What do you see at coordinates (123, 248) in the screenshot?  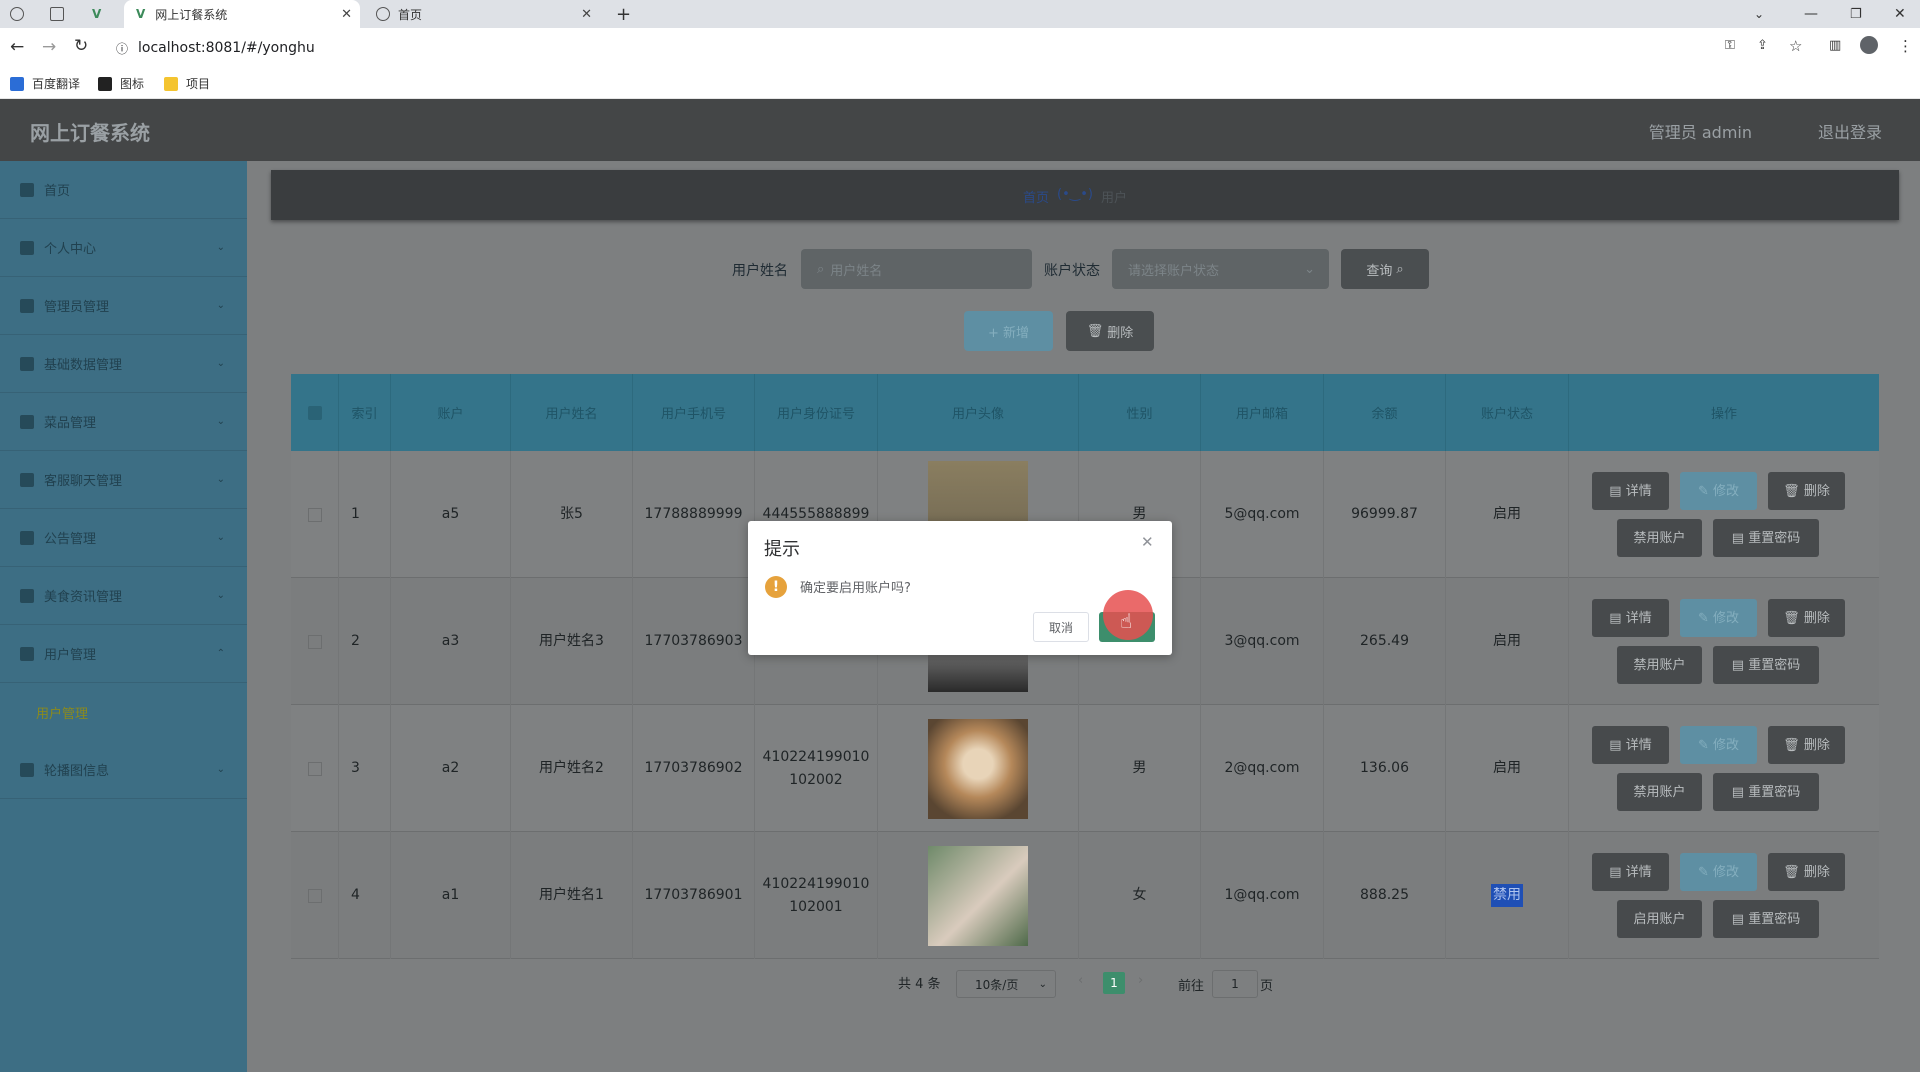 I see `sidebar-item-profile: 个人中心 ⌄` at bounding box center [123, 248].